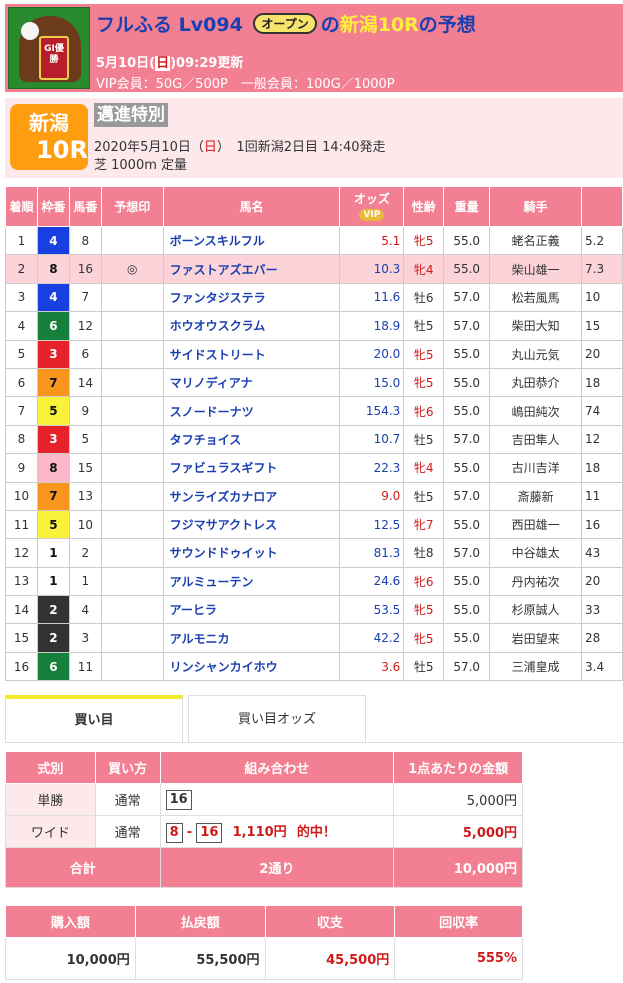 The height and width of the screenshot is (983, 623). Describe the element at coordinates (251, 553) in the screenshot. I see `entry-horse-name: サウンドドゥイット` at that location.